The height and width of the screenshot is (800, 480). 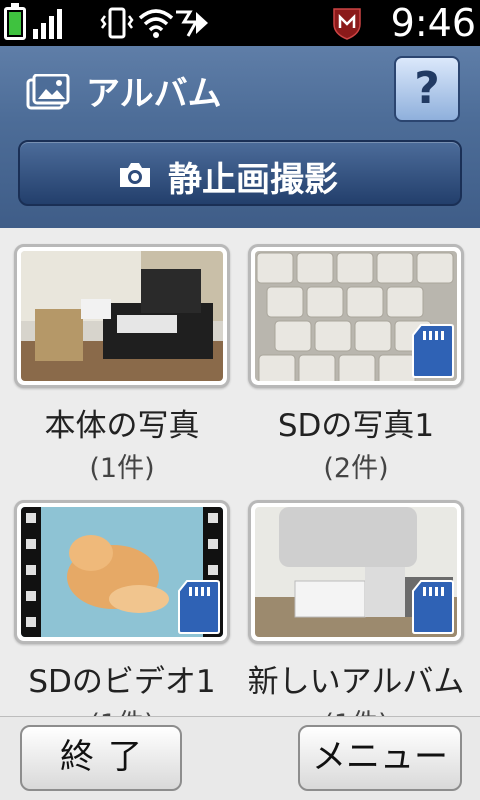 I want to click on status-bar: 9:46, so click(x=240, y=23).